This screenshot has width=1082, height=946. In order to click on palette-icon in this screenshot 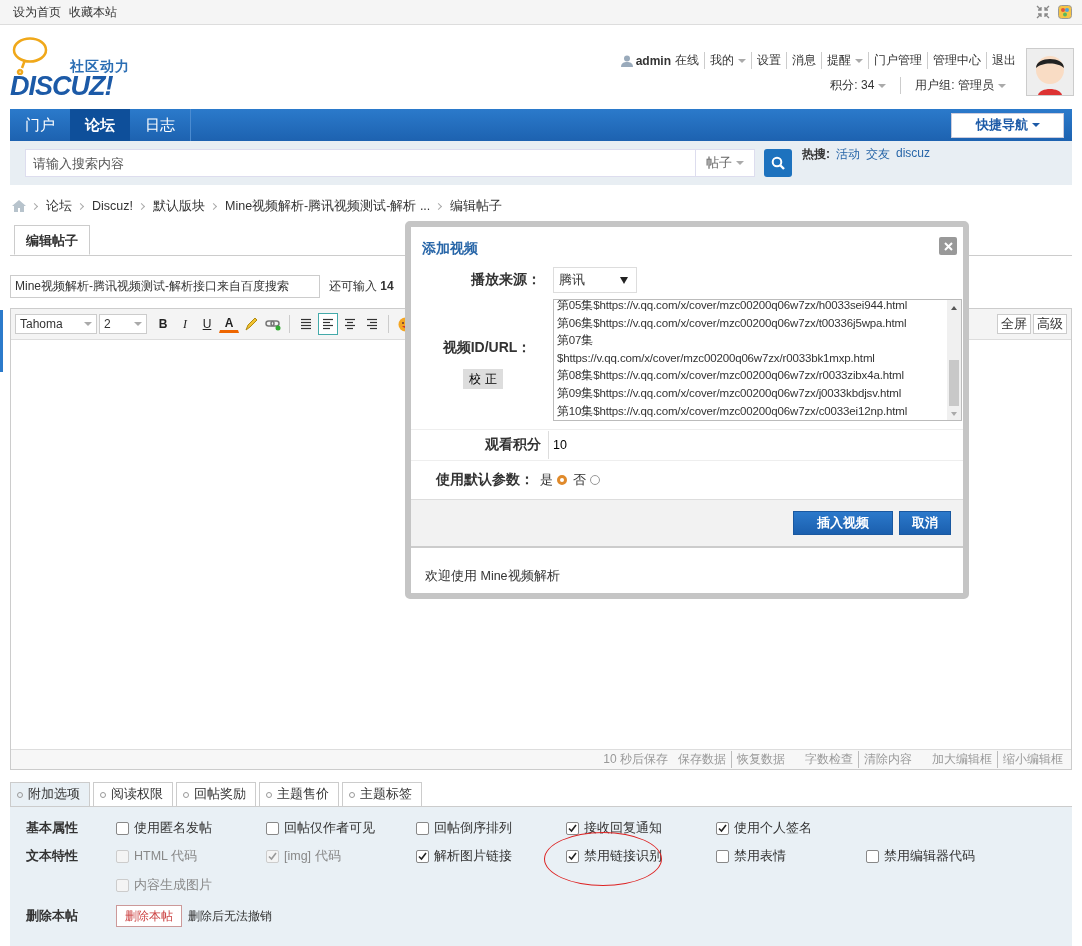, I will do `click(1065, 12)`.